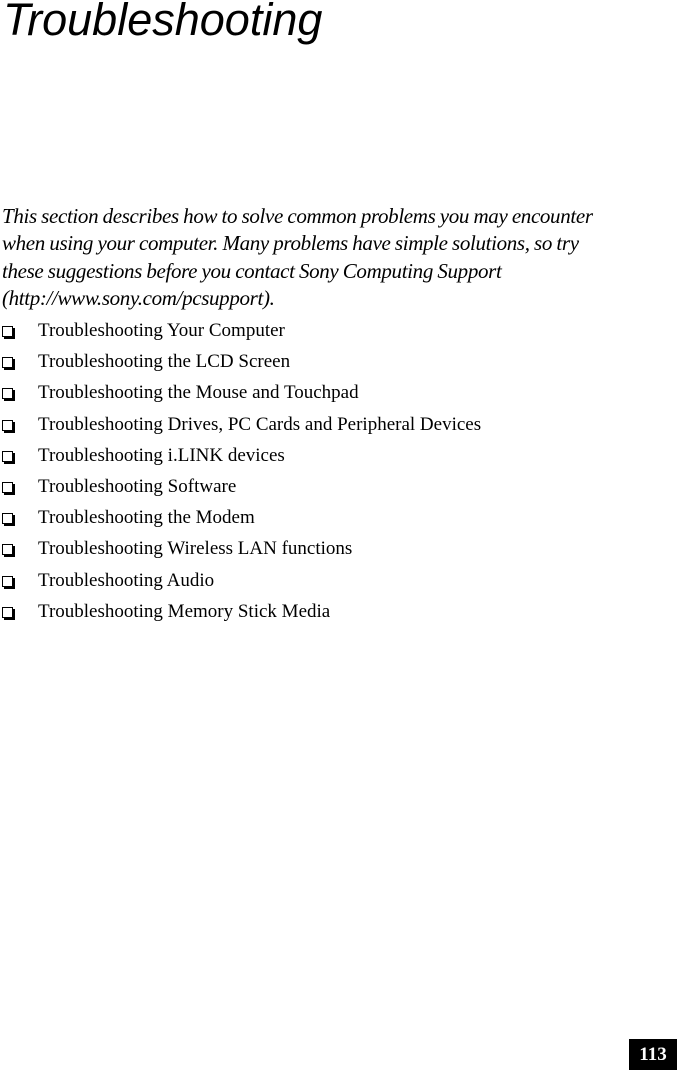 This screenshot has height=1070, width=677. What do you see at coordinates (126, 581) in the screenshot?
I see `topic-link: Troubleshooting Audio` at bounding box center [126, 581].